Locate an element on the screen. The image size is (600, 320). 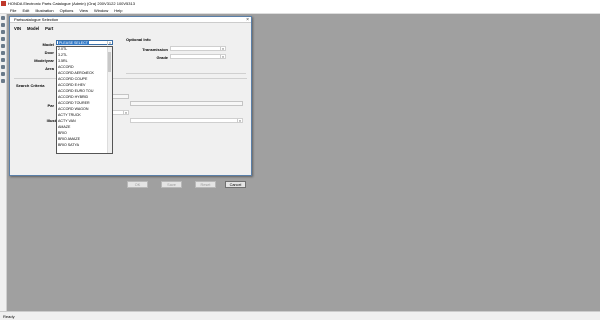
save-button: Save is located at coordinates (171, 184).